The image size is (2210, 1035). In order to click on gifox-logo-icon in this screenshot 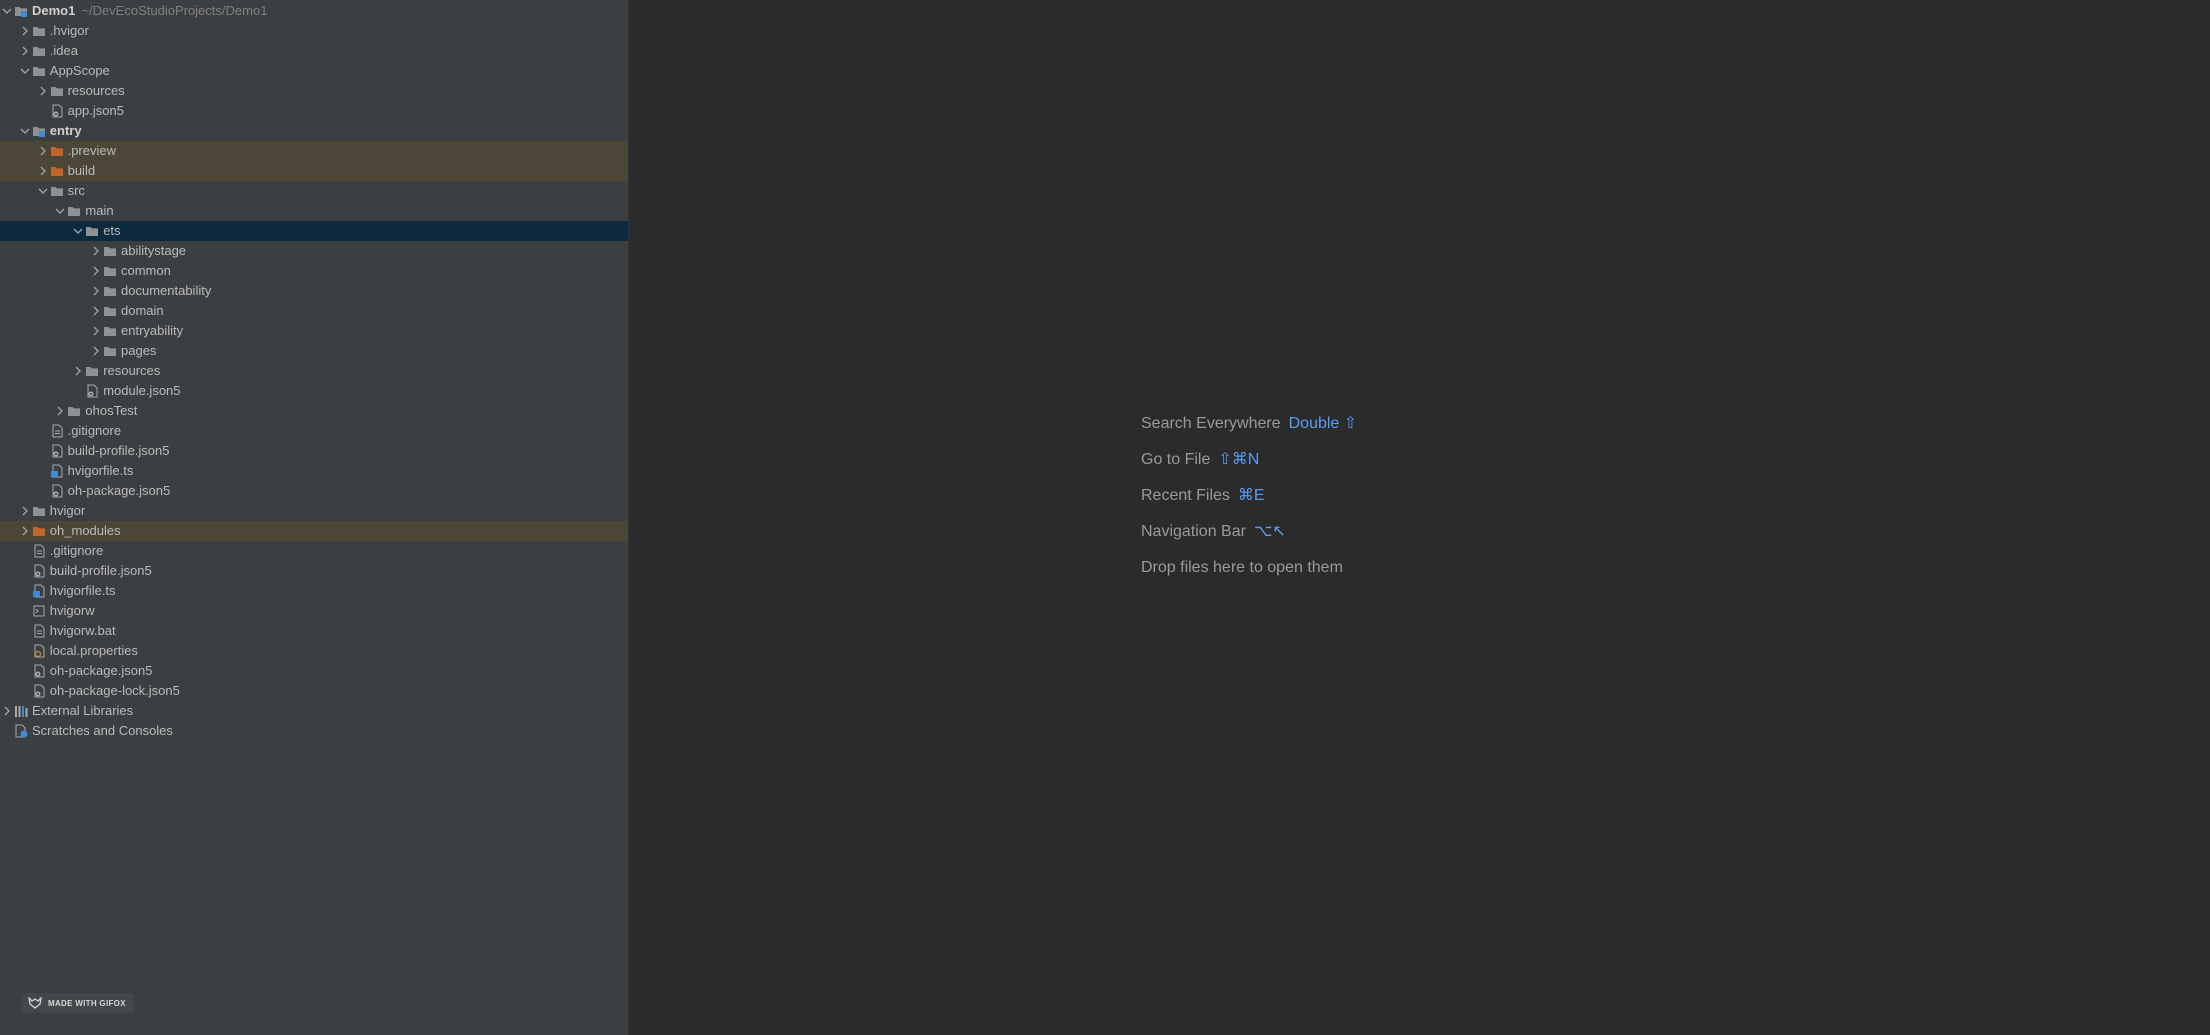, I will do `click(35, 1003)`.